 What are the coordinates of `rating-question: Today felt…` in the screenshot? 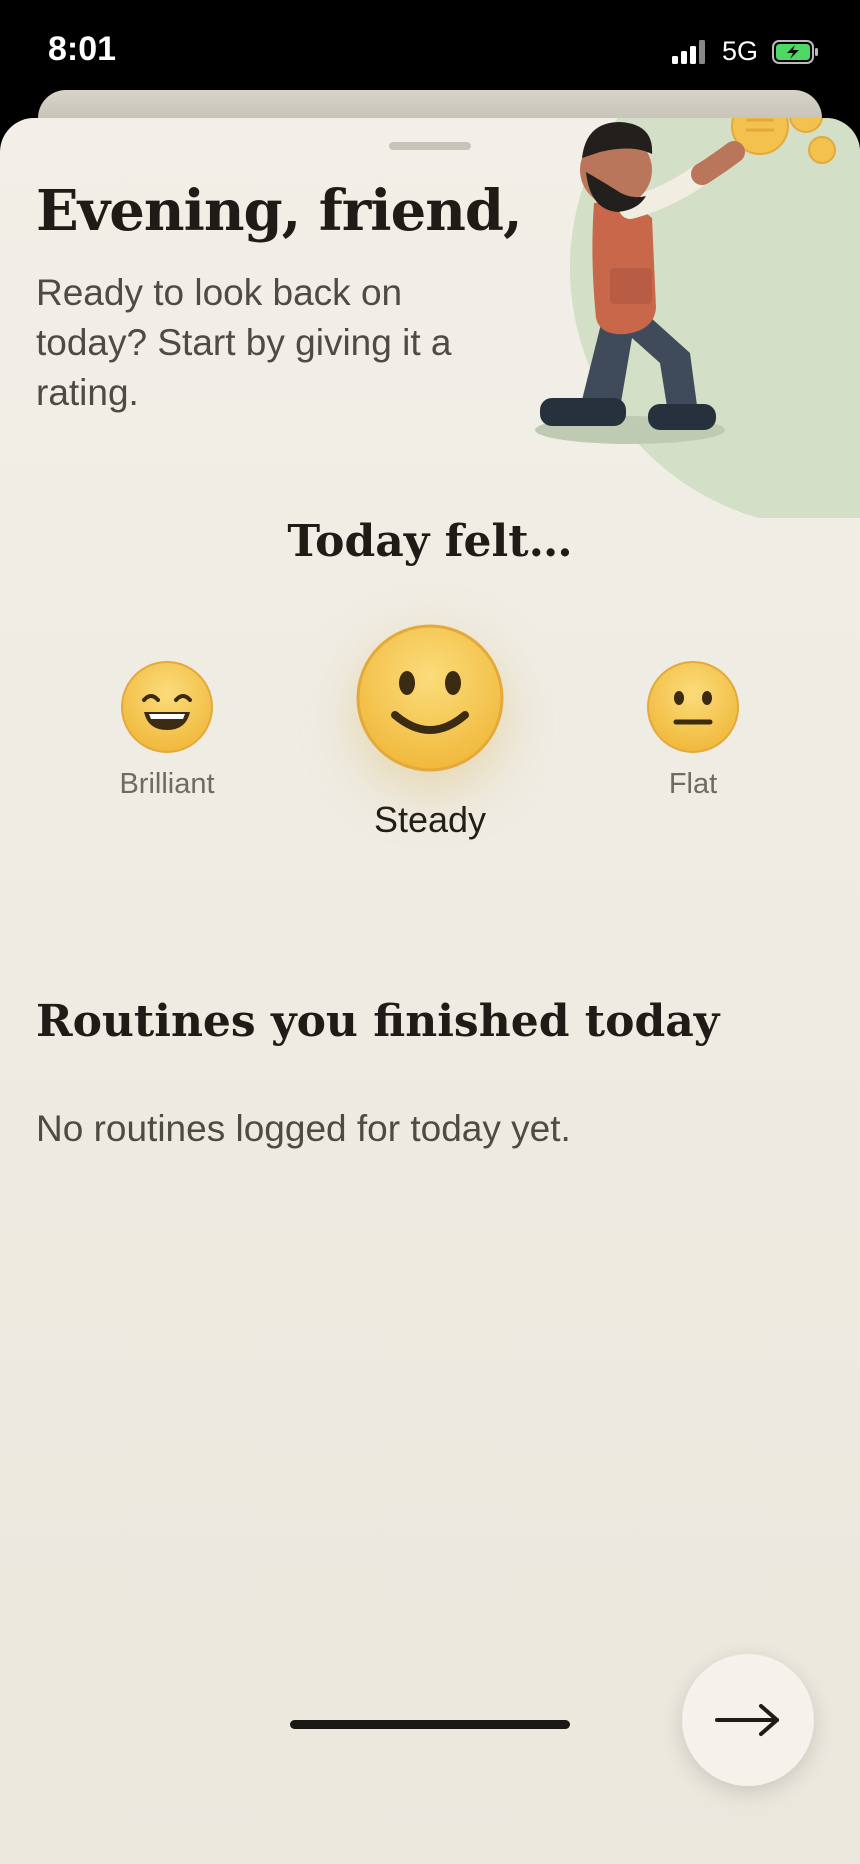 It's located at (430, 541).